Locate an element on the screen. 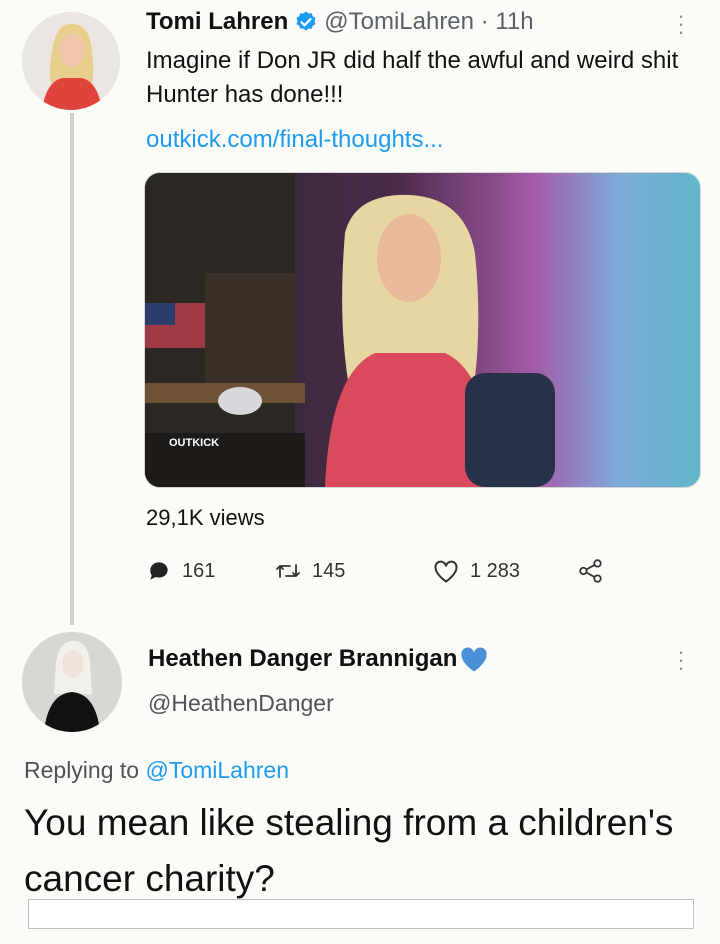  more-options-icon-2: · · · is located at coordinates (681, 660).